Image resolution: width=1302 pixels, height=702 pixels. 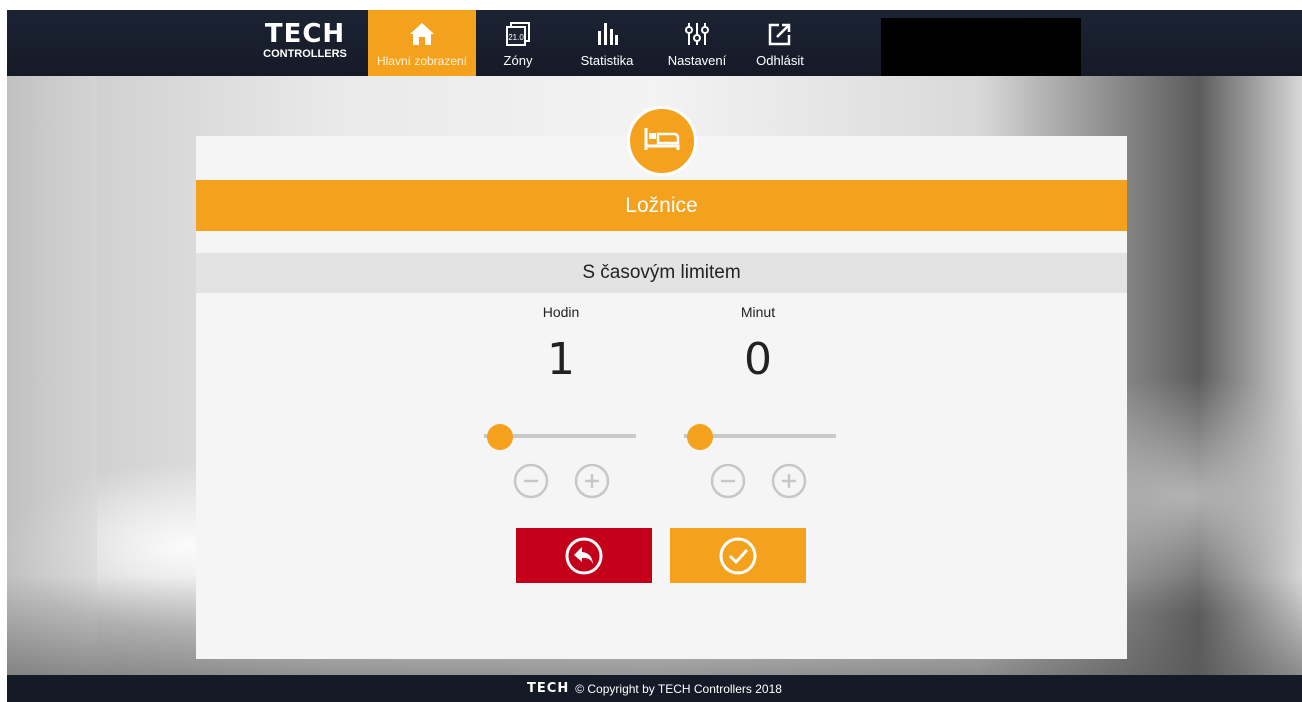 What do you see at coordinates (518, 60) in the screenshot?
I see `nav-zones-label: Zóny` at bounding box center [518, 60].